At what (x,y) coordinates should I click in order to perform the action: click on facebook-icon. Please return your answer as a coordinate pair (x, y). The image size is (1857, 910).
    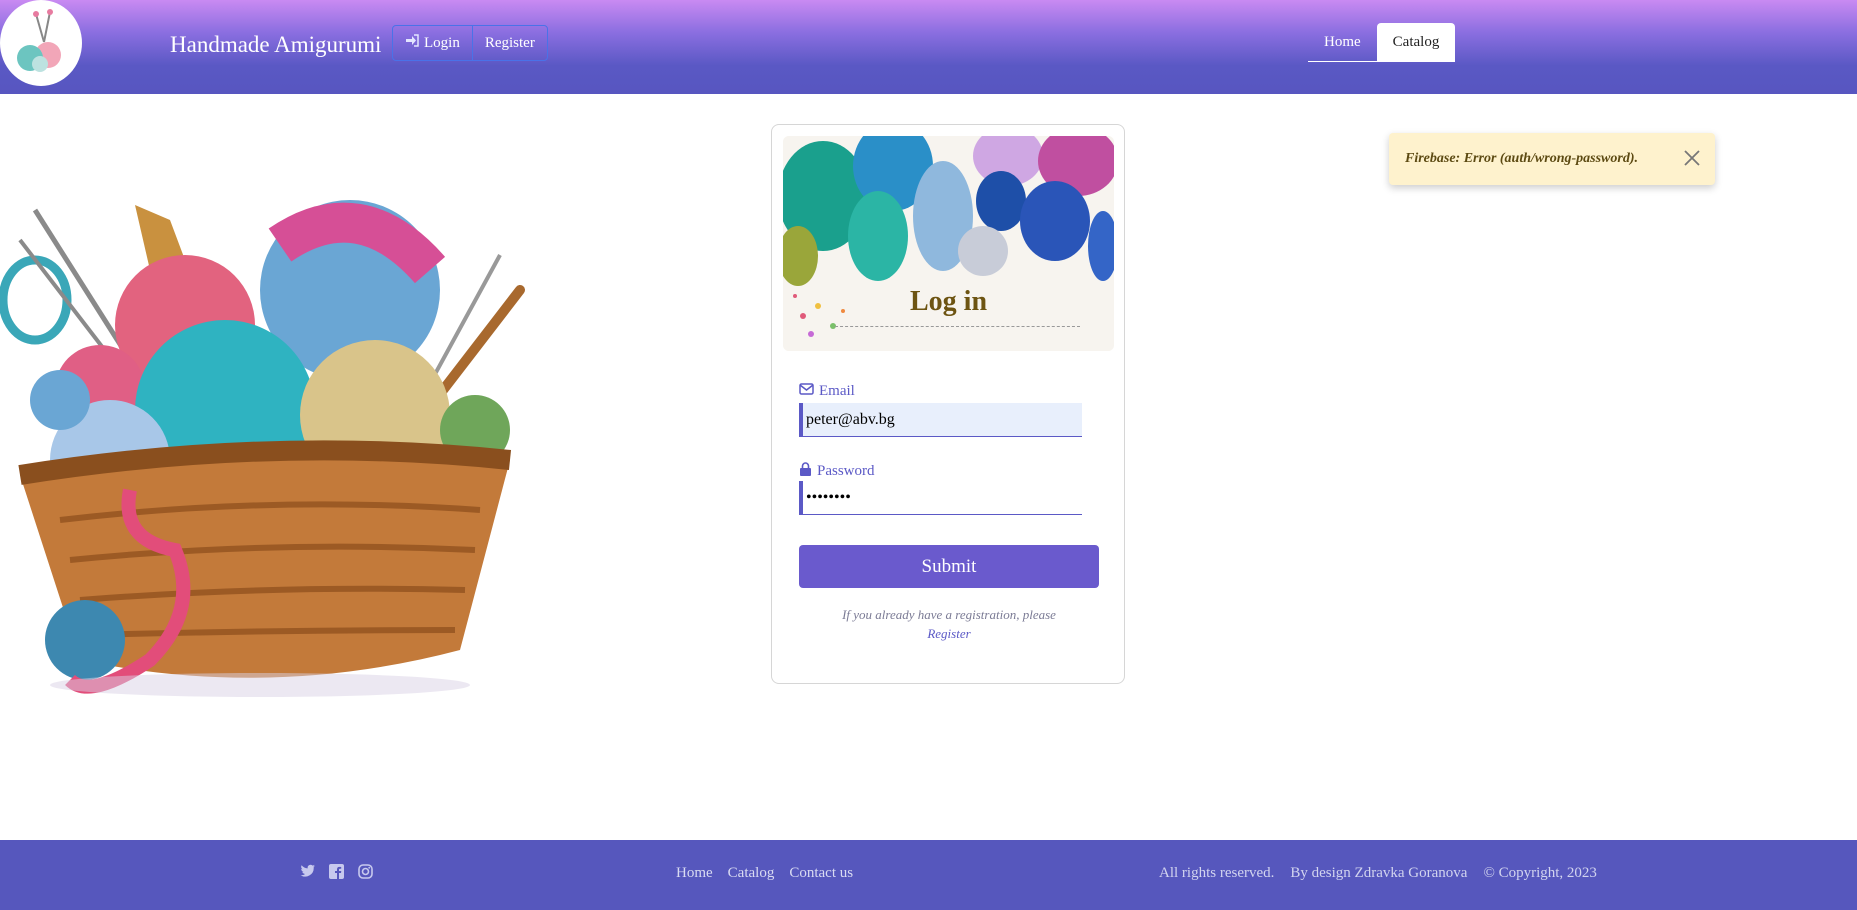
    Looking at the image, I should click on (337, 872).